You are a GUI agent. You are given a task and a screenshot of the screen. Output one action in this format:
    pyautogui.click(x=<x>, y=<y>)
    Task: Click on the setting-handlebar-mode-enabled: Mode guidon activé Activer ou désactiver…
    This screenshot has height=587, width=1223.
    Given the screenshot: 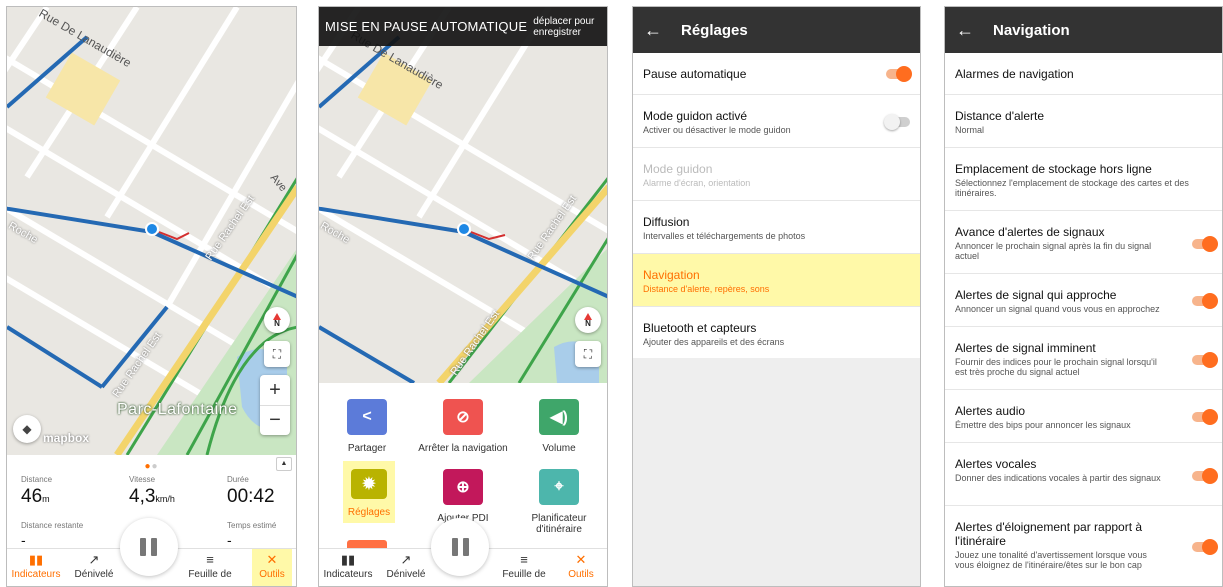 What is the action you would take?
    pyautogui.click(x=776, y=121)
    